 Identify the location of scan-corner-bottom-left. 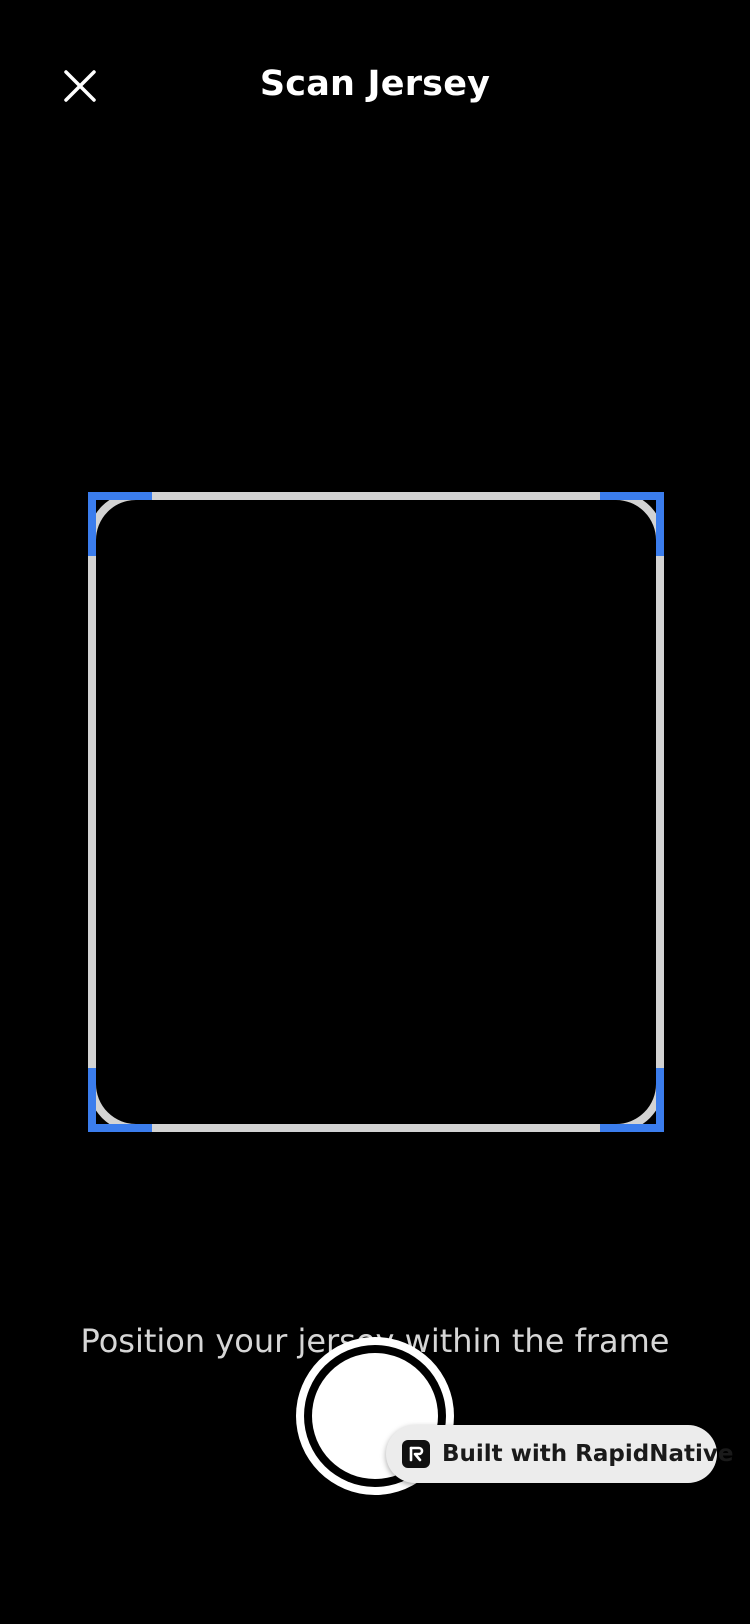
(120, 1100).